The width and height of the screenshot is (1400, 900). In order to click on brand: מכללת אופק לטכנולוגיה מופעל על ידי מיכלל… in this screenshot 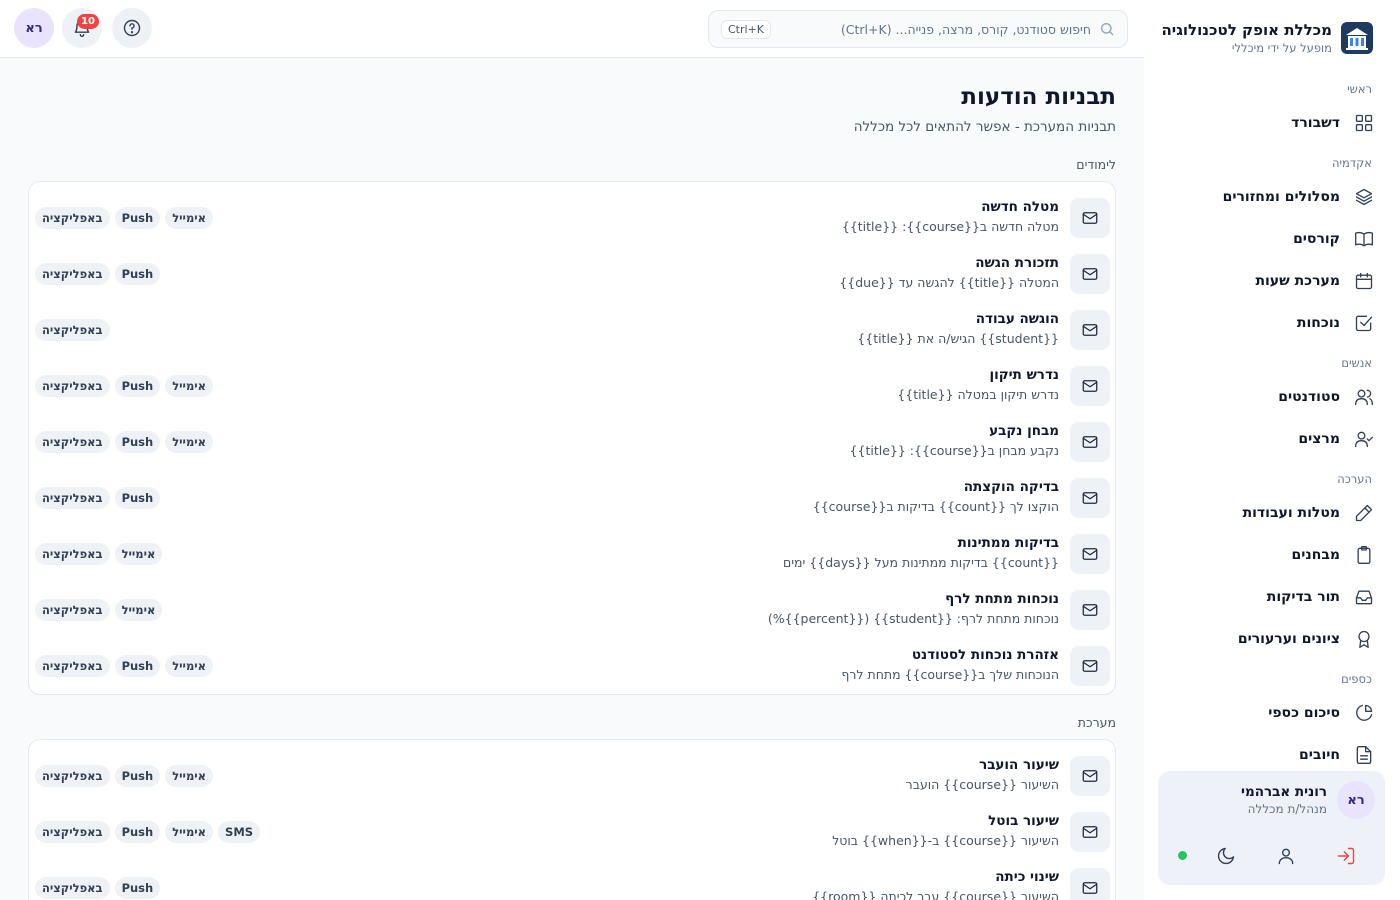, I will do `click(1267, 38)`.